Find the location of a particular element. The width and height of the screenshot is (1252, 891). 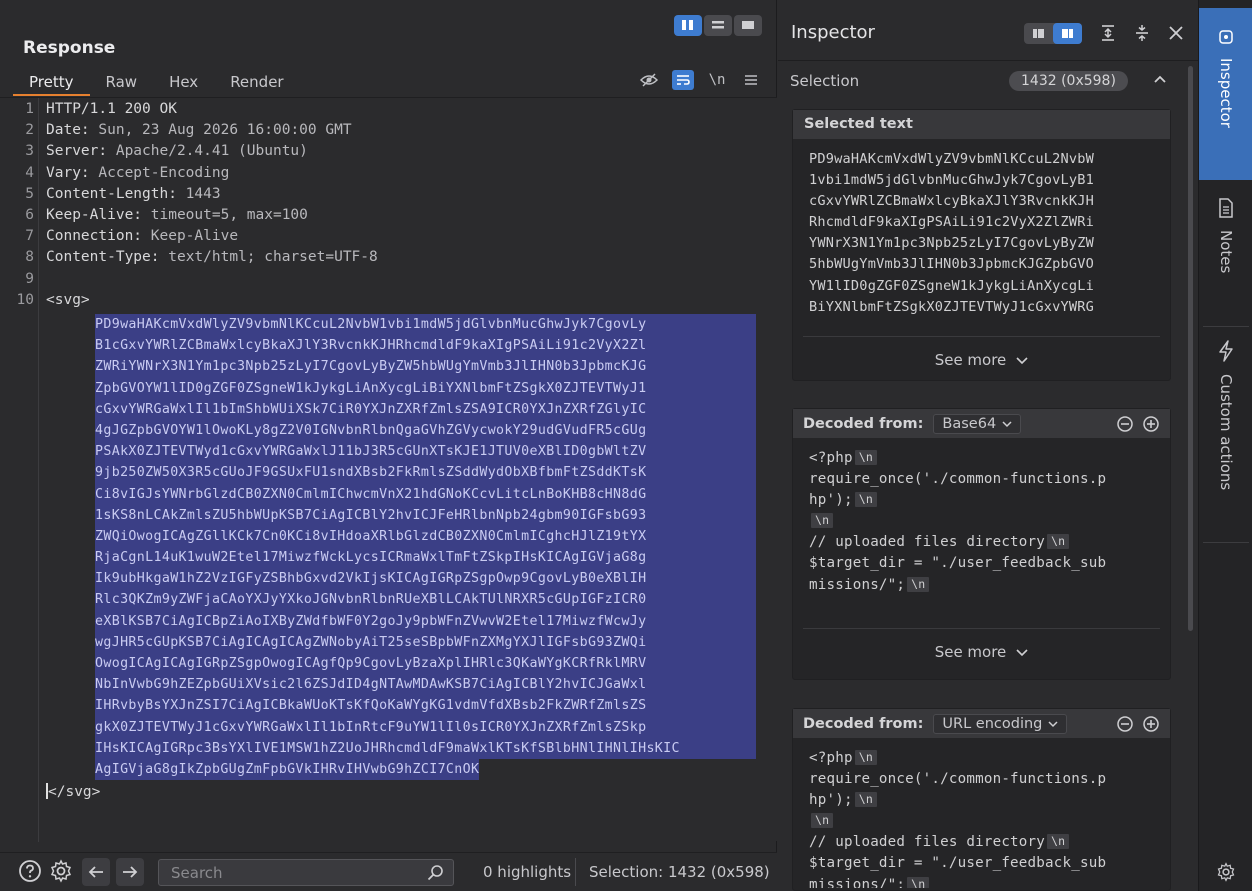

inspector-scrollbar is located at coordinates (1190, 348).